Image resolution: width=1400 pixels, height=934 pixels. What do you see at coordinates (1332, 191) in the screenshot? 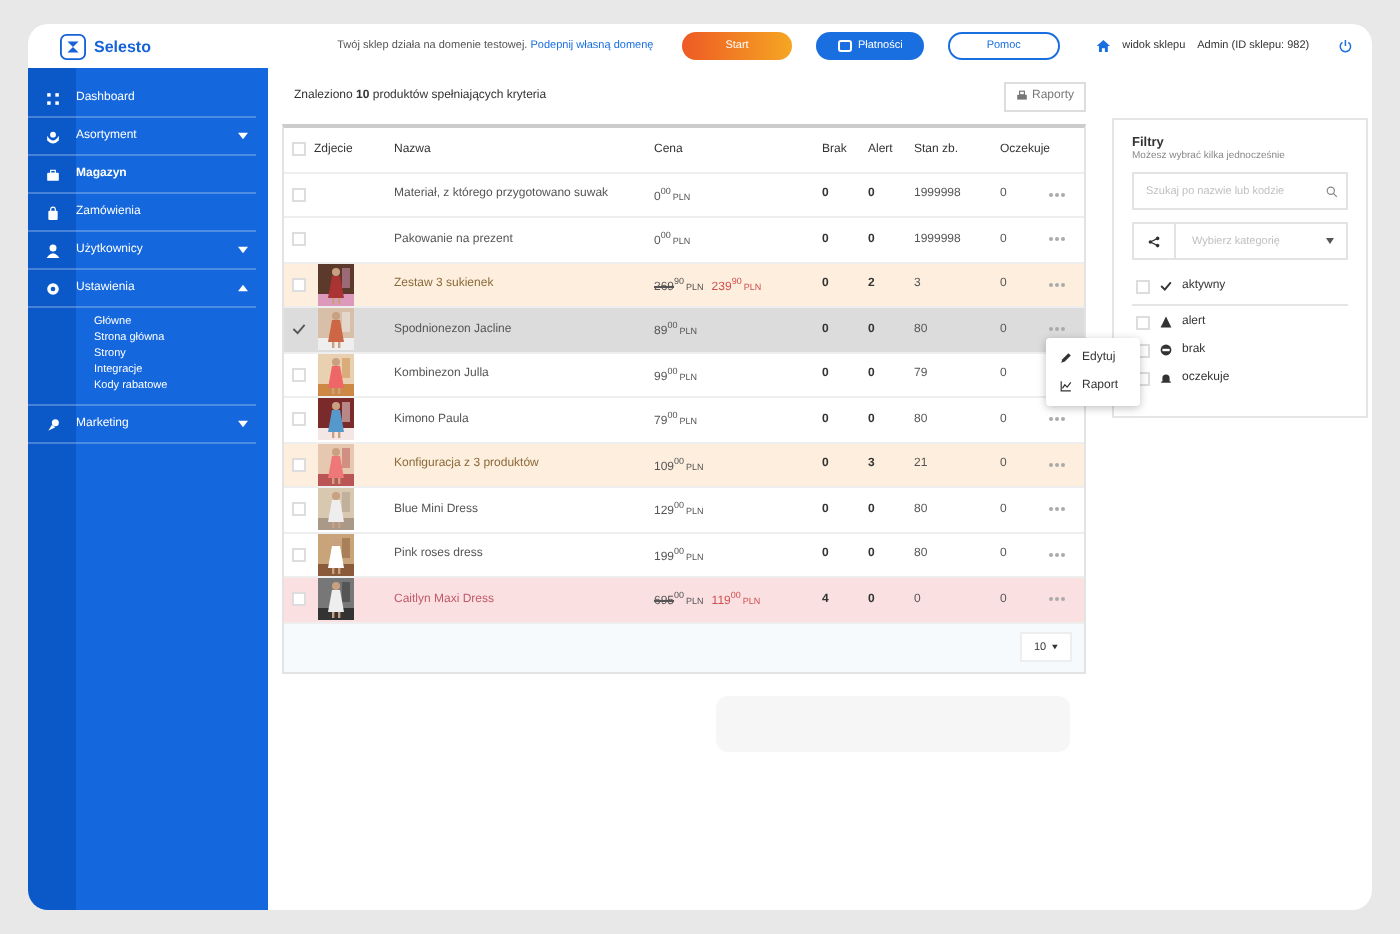
I see `search-icon` at bounding box center [1332, 191].